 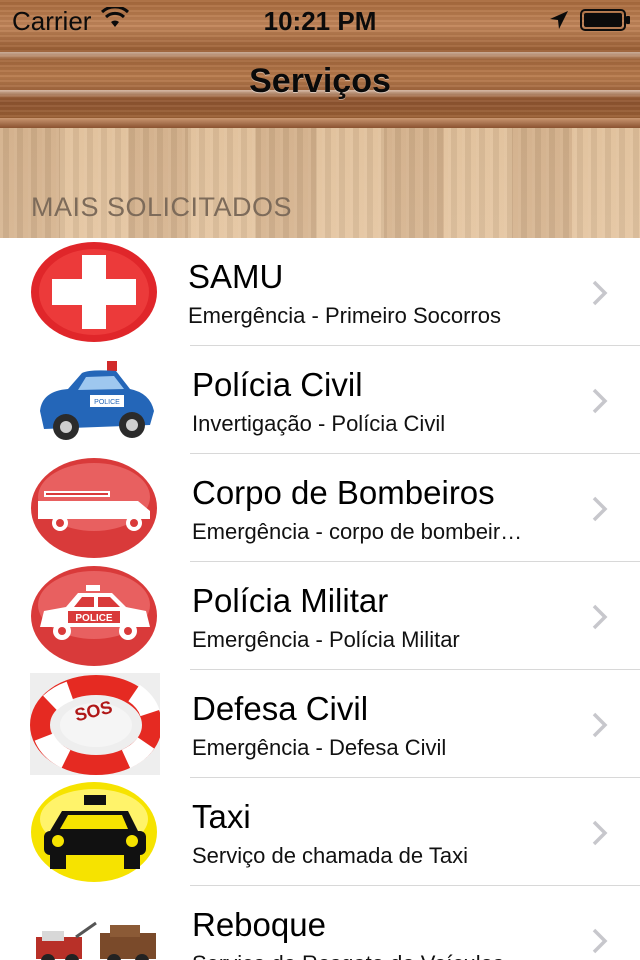 I want to click on page-title: Serviços, so click(x=320, y=81).